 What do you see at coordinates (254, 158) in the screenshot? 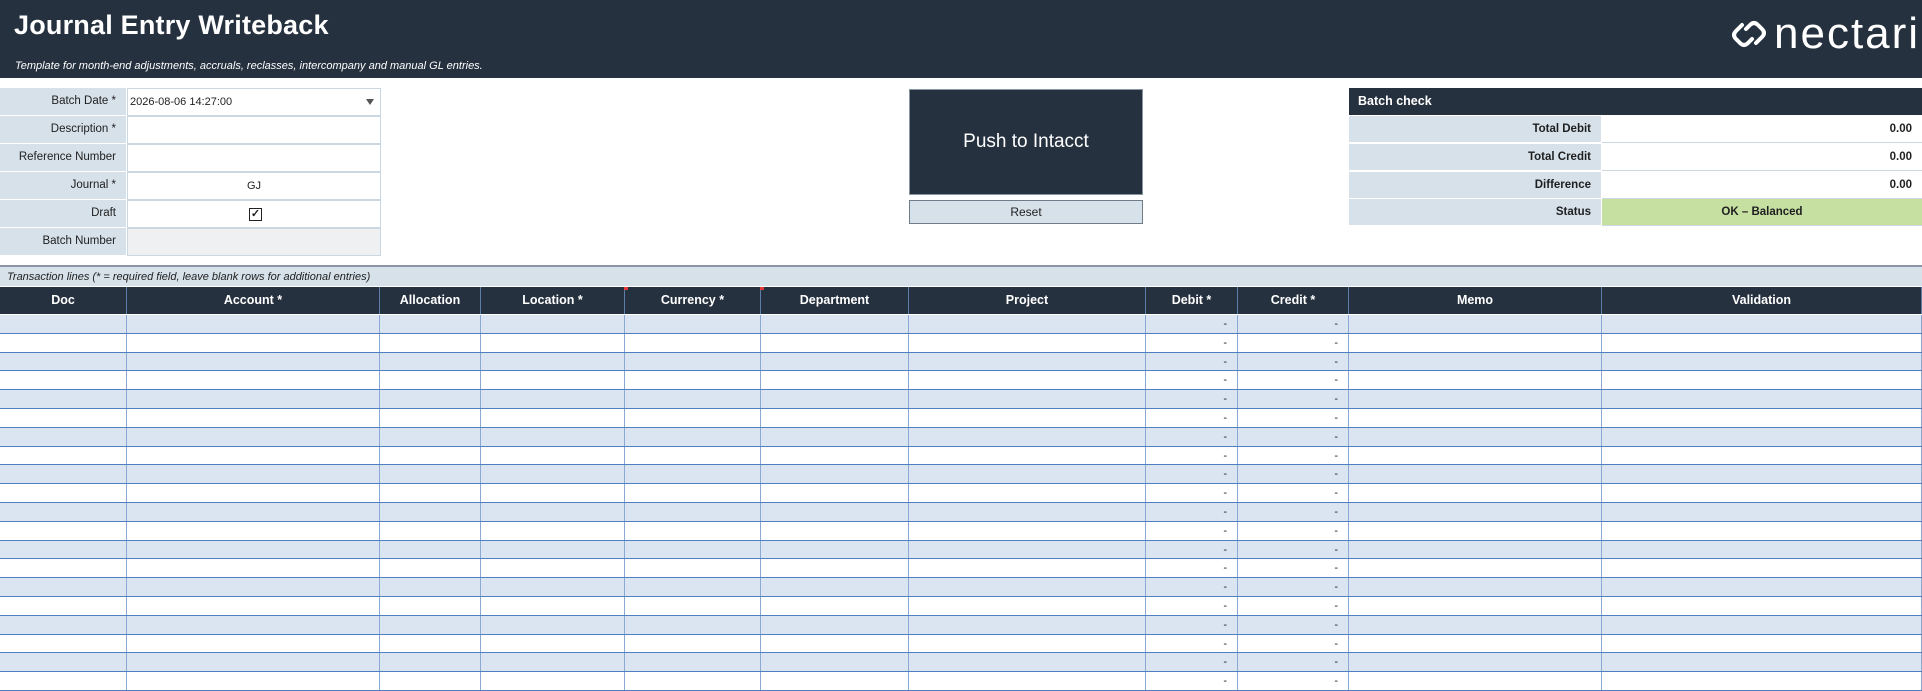
I see `reference-field` at bounding box center [254, 158].